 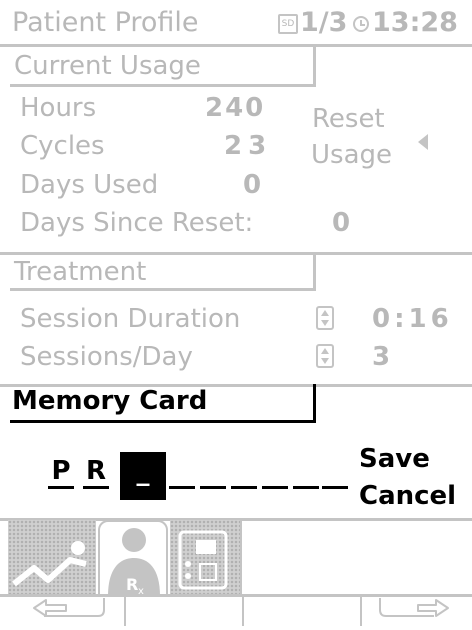 What do you see at coordinates (348, 119) in the screenshot?
I see `reset-usage-label-line1: Reset` at bounding box center [348, 119].